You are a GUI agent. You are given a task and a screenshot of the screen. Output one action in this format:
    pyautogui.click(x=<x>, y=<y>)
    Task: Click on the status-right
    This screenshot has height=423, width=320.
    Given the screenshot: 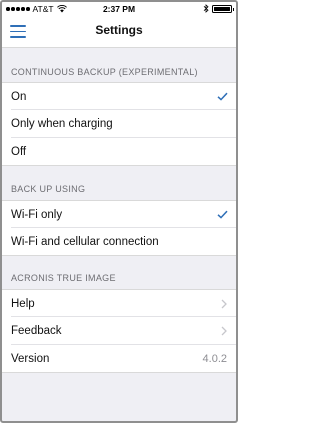 What is the action you would take?
    pyautogui.click(x=218, y=8)
    